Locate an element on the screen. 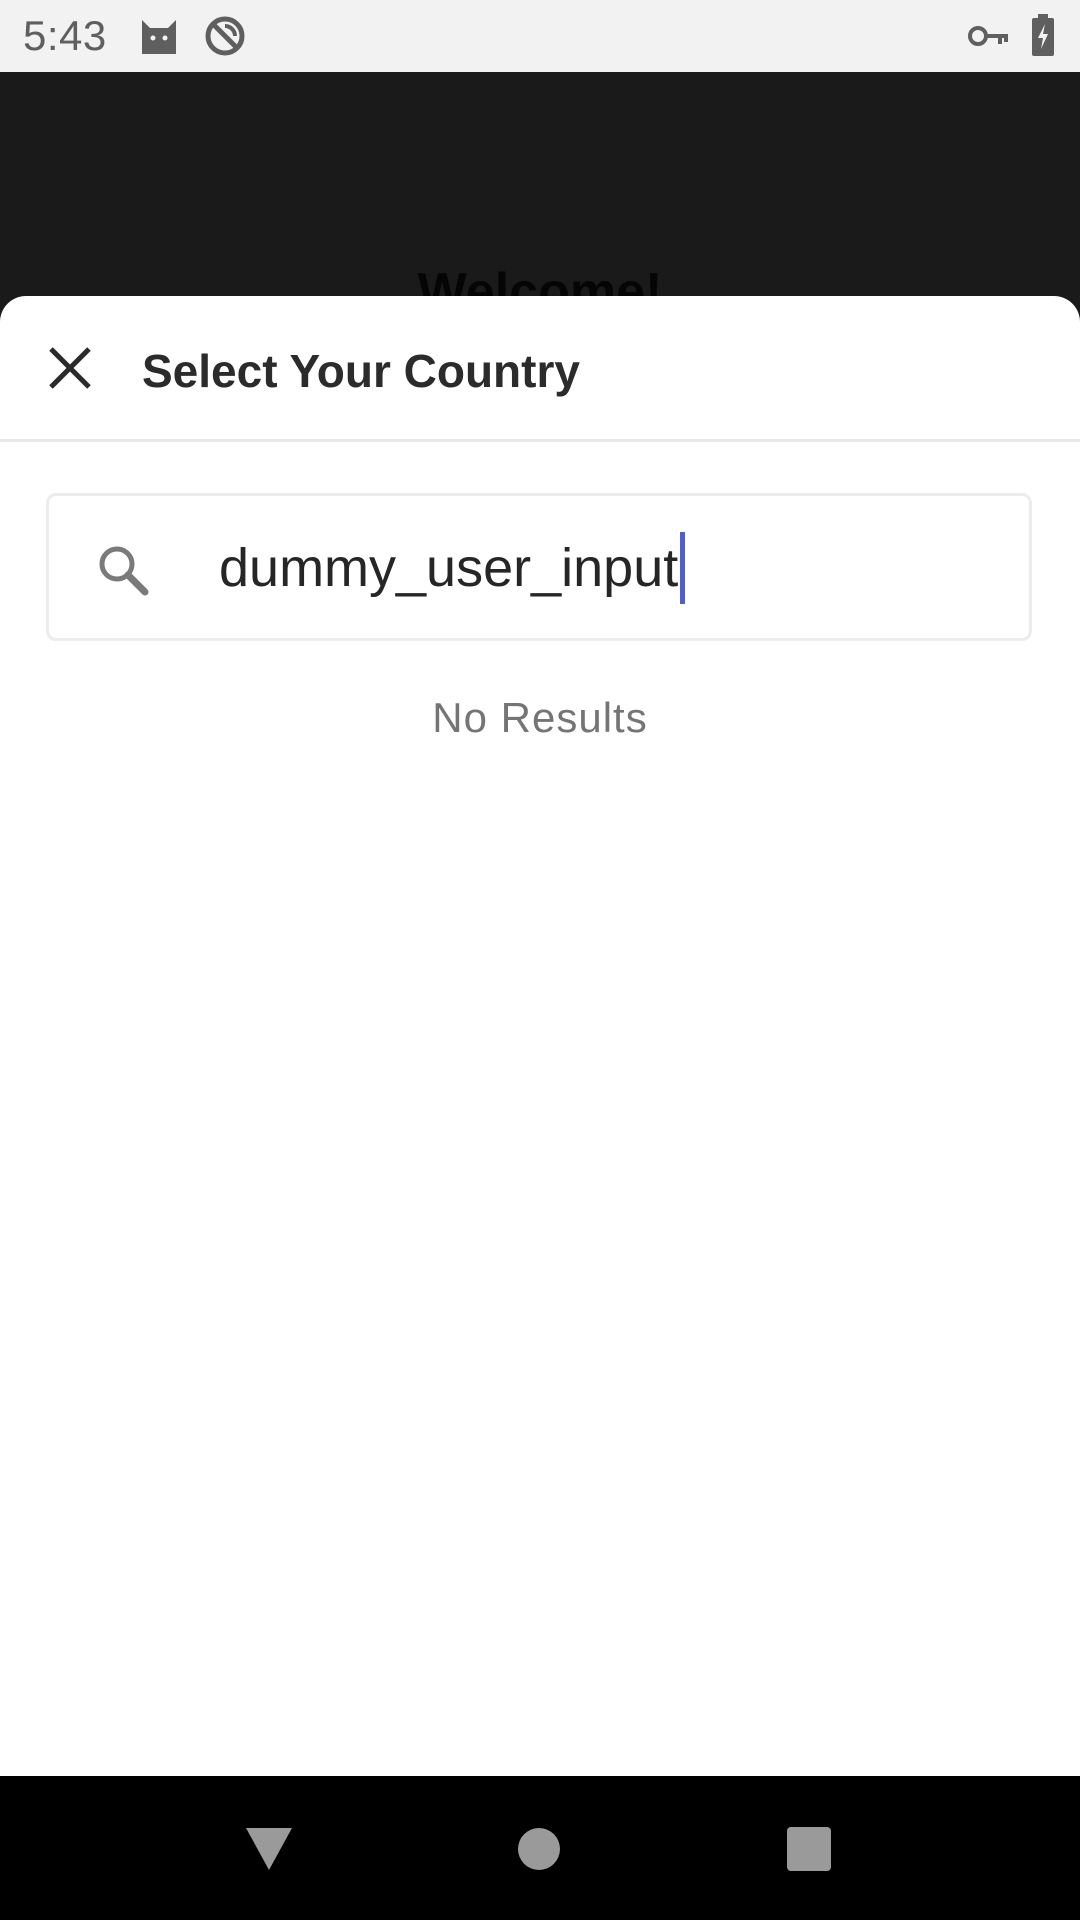 The height and width of the screenshot is (1920, 1080). close-icon is located at coordinates (70, 370).